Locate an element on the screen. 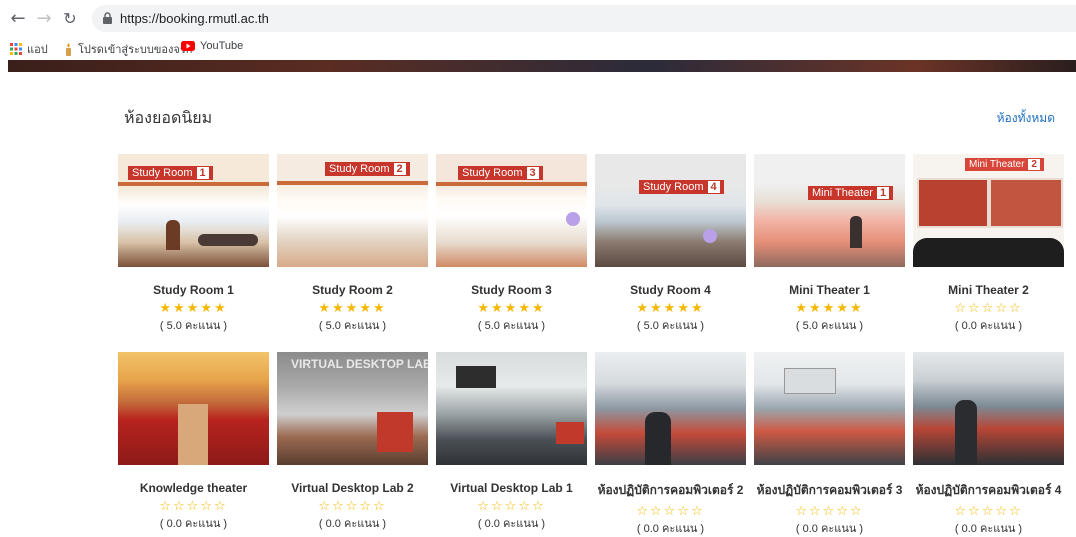 This screenshot has width=1076, height=537. address-bar: https://booking.rmutl.ac.th is located at coordinates (584, 18).